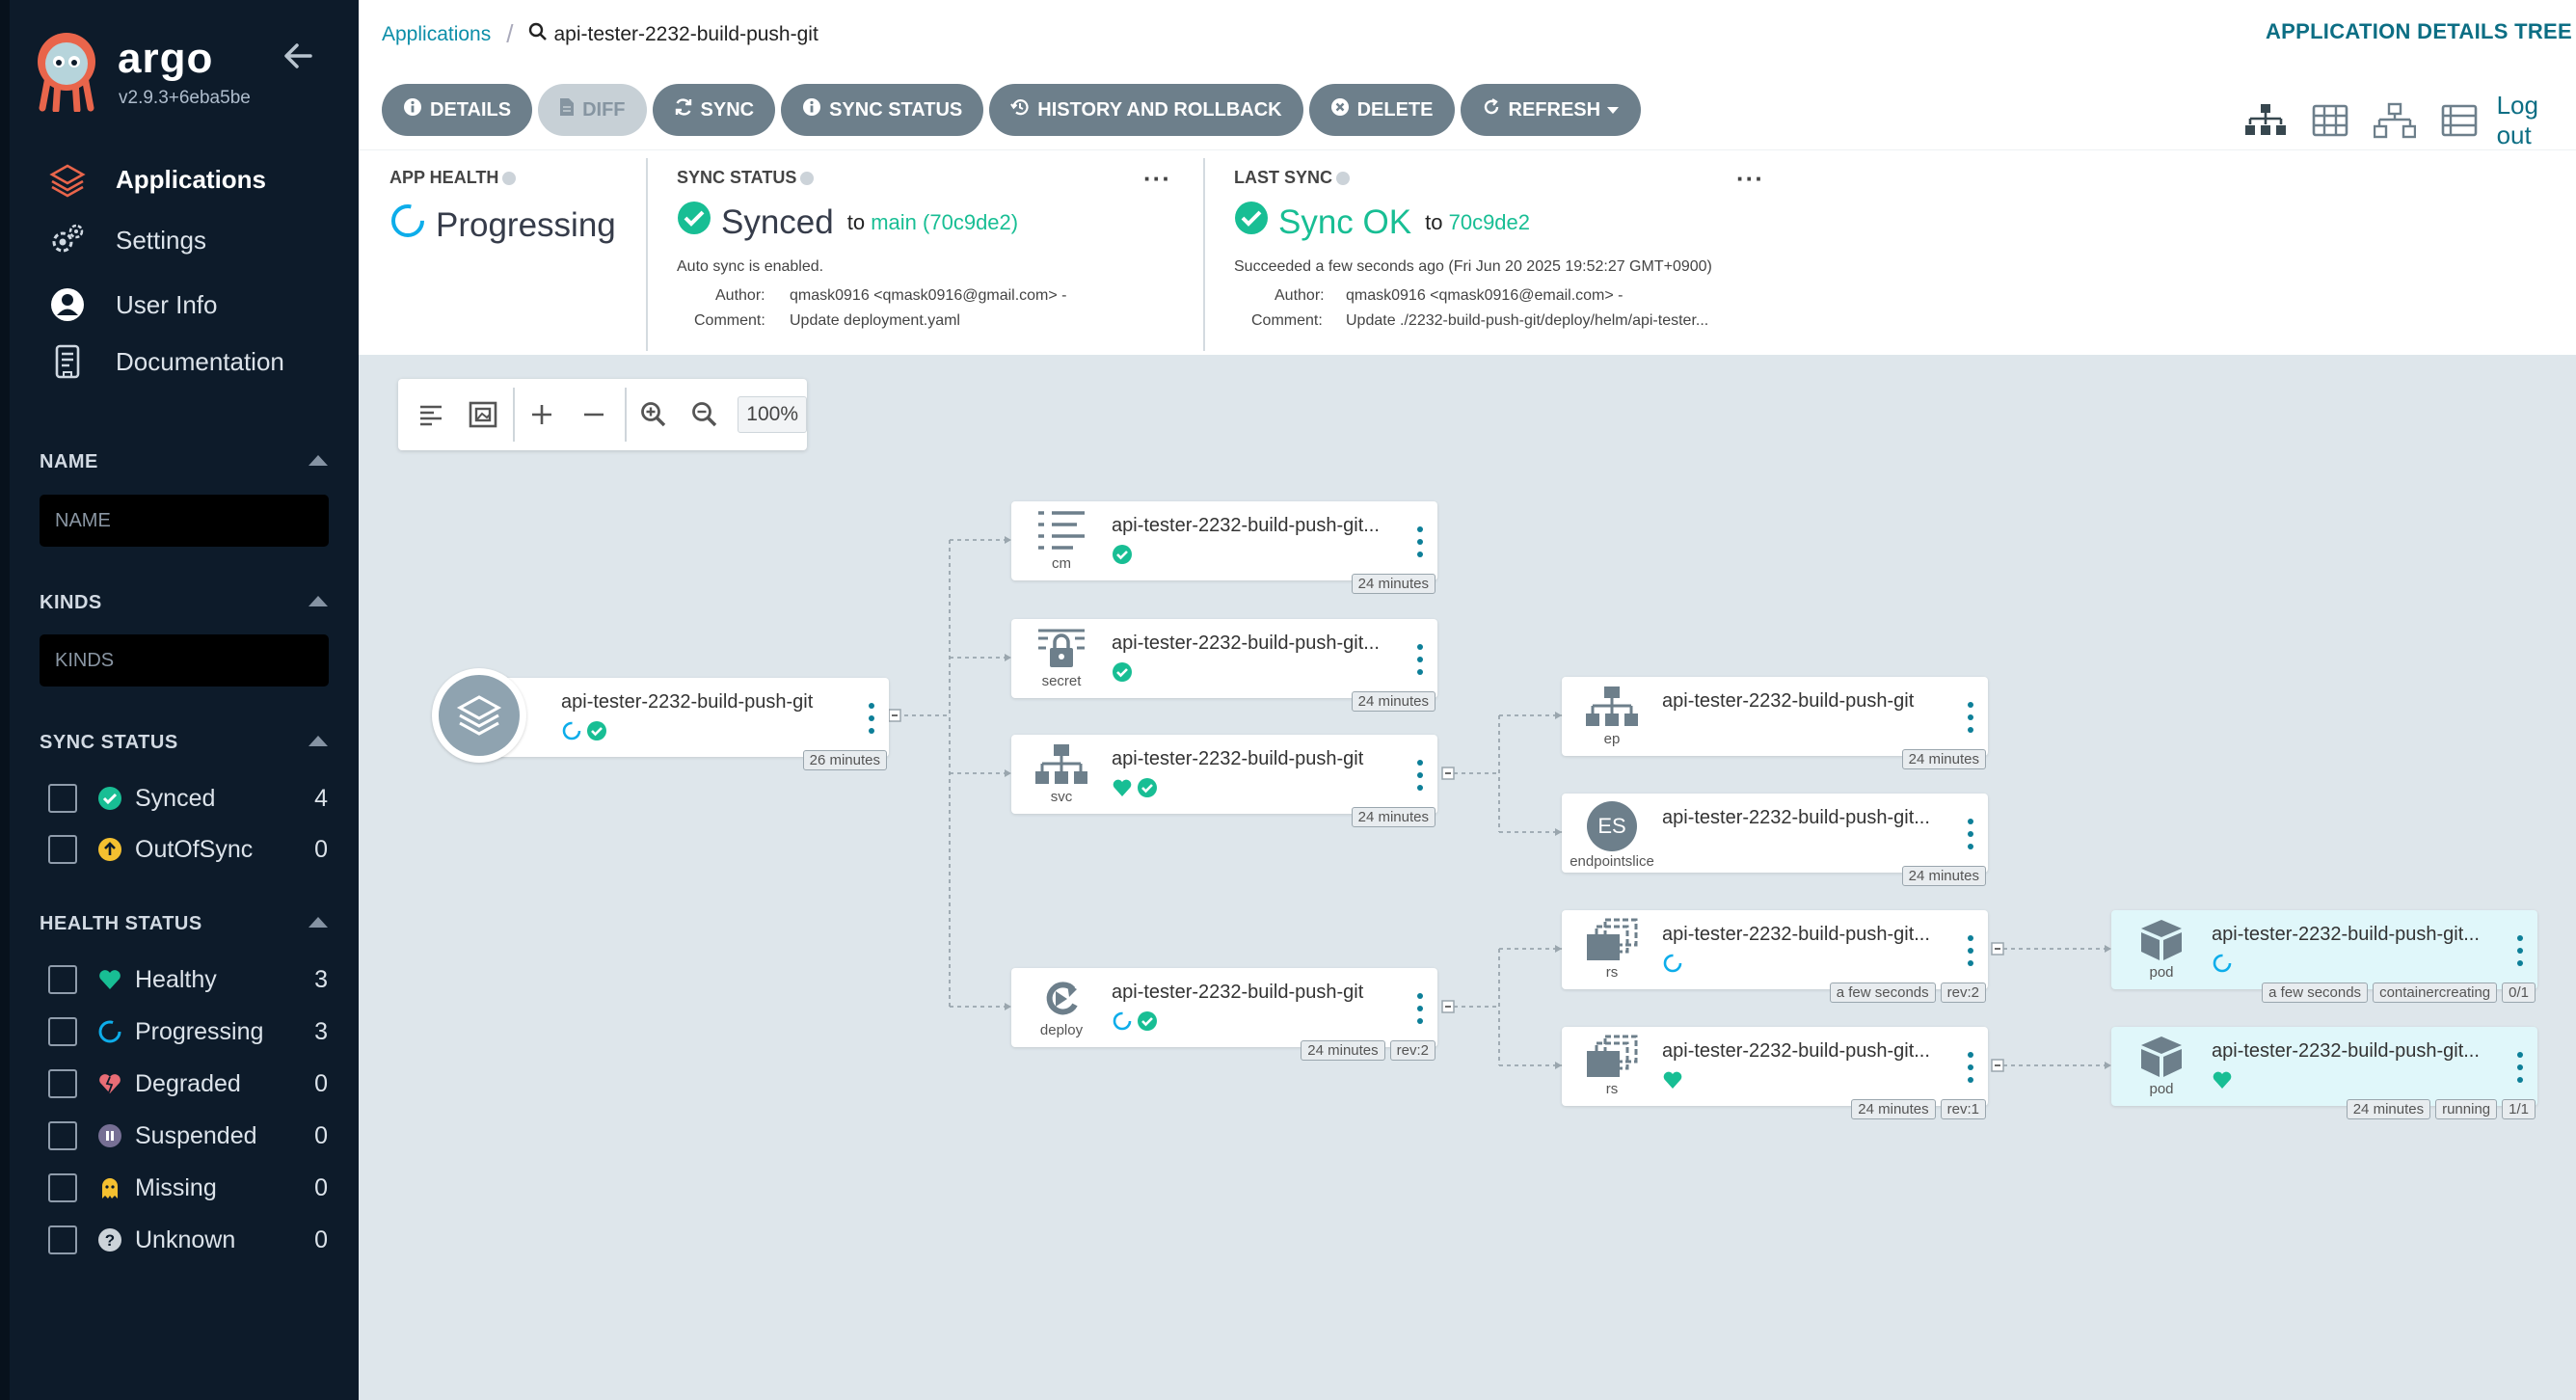  Describe the element at coordinates (714, 110) in the screenshot. I see `sync-button: SYNC` at that location.